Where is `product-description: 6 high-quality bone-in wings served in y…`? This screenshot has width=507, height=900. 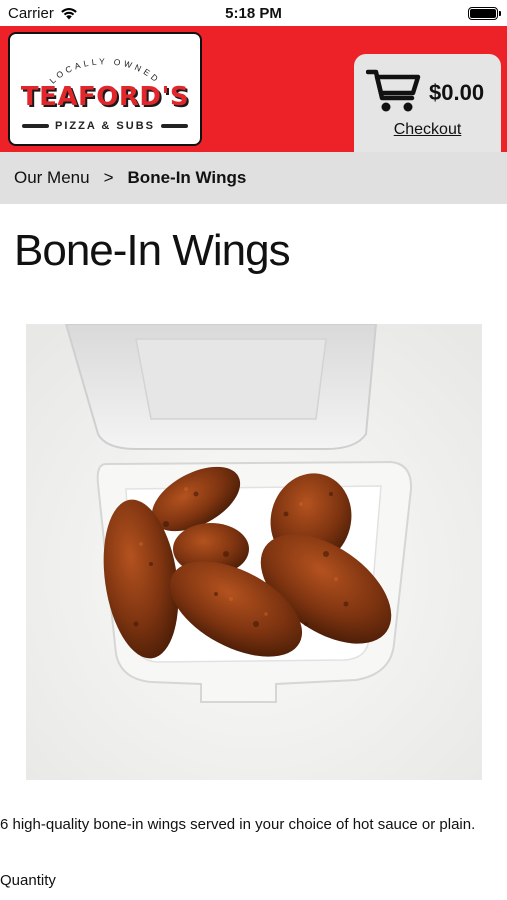
product-description: 6 high-quality bone-in wings served in y… is located at coordinates (238, 824).